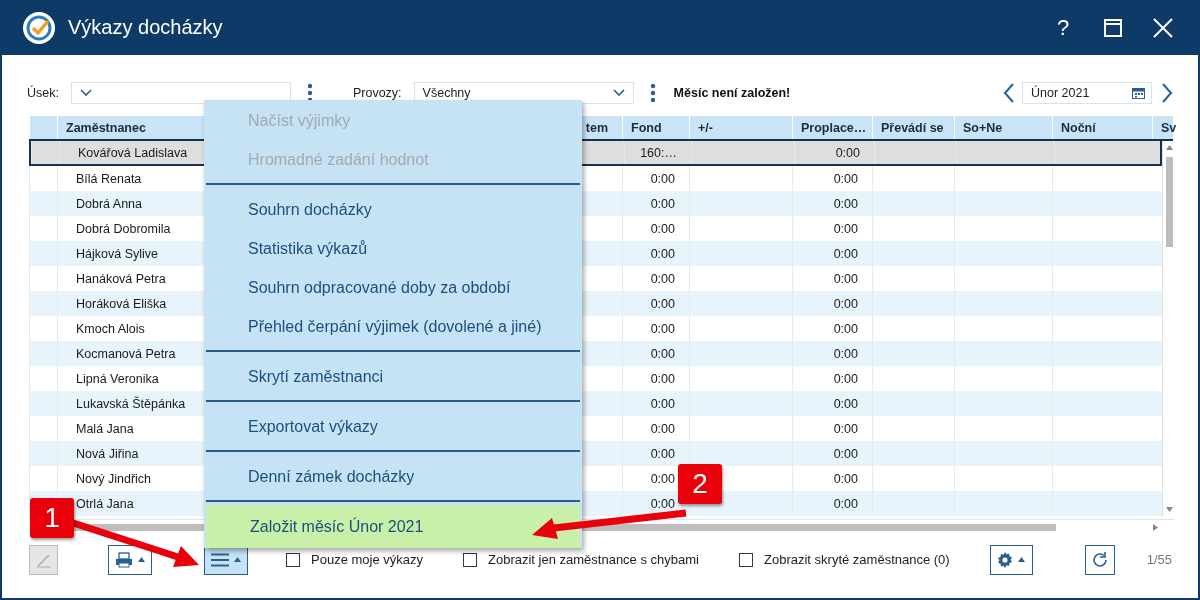 Image resolution: width=1200 pixels, height=600 pixels. I want to click on employee-name: Kocmanová Petra, so click(126, 353).